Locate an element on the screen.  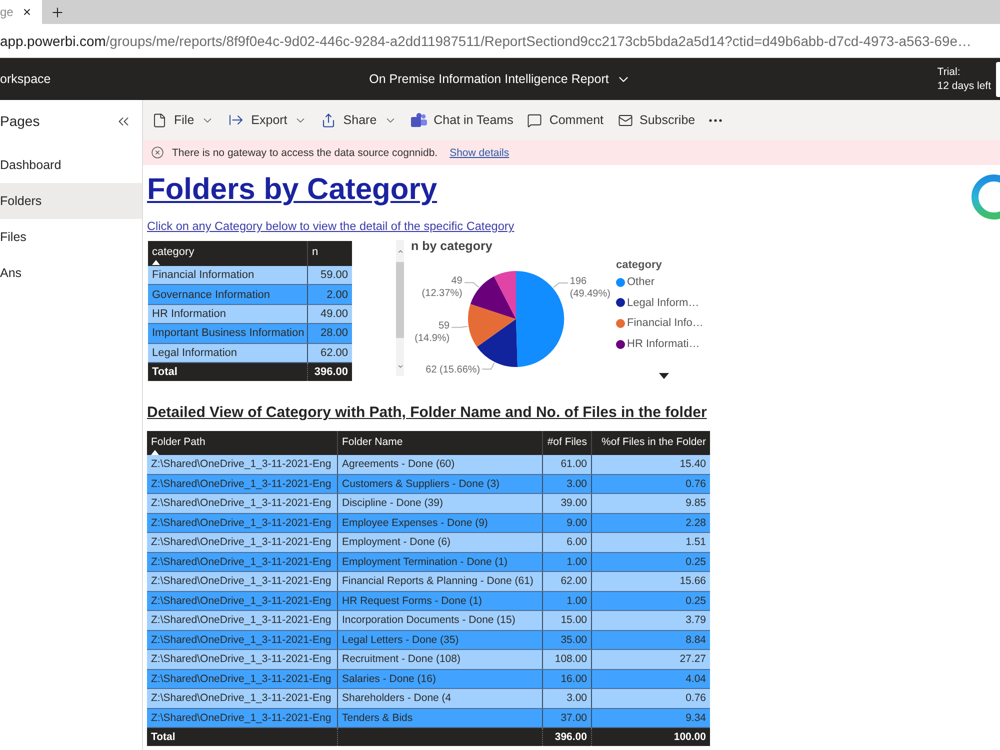
table-row: Z:\Shared\OneDrive_1_3-11-2021-Eng HR Request Forms - Done (1) 1.00 0.25 is located at coordinates (428, 601).